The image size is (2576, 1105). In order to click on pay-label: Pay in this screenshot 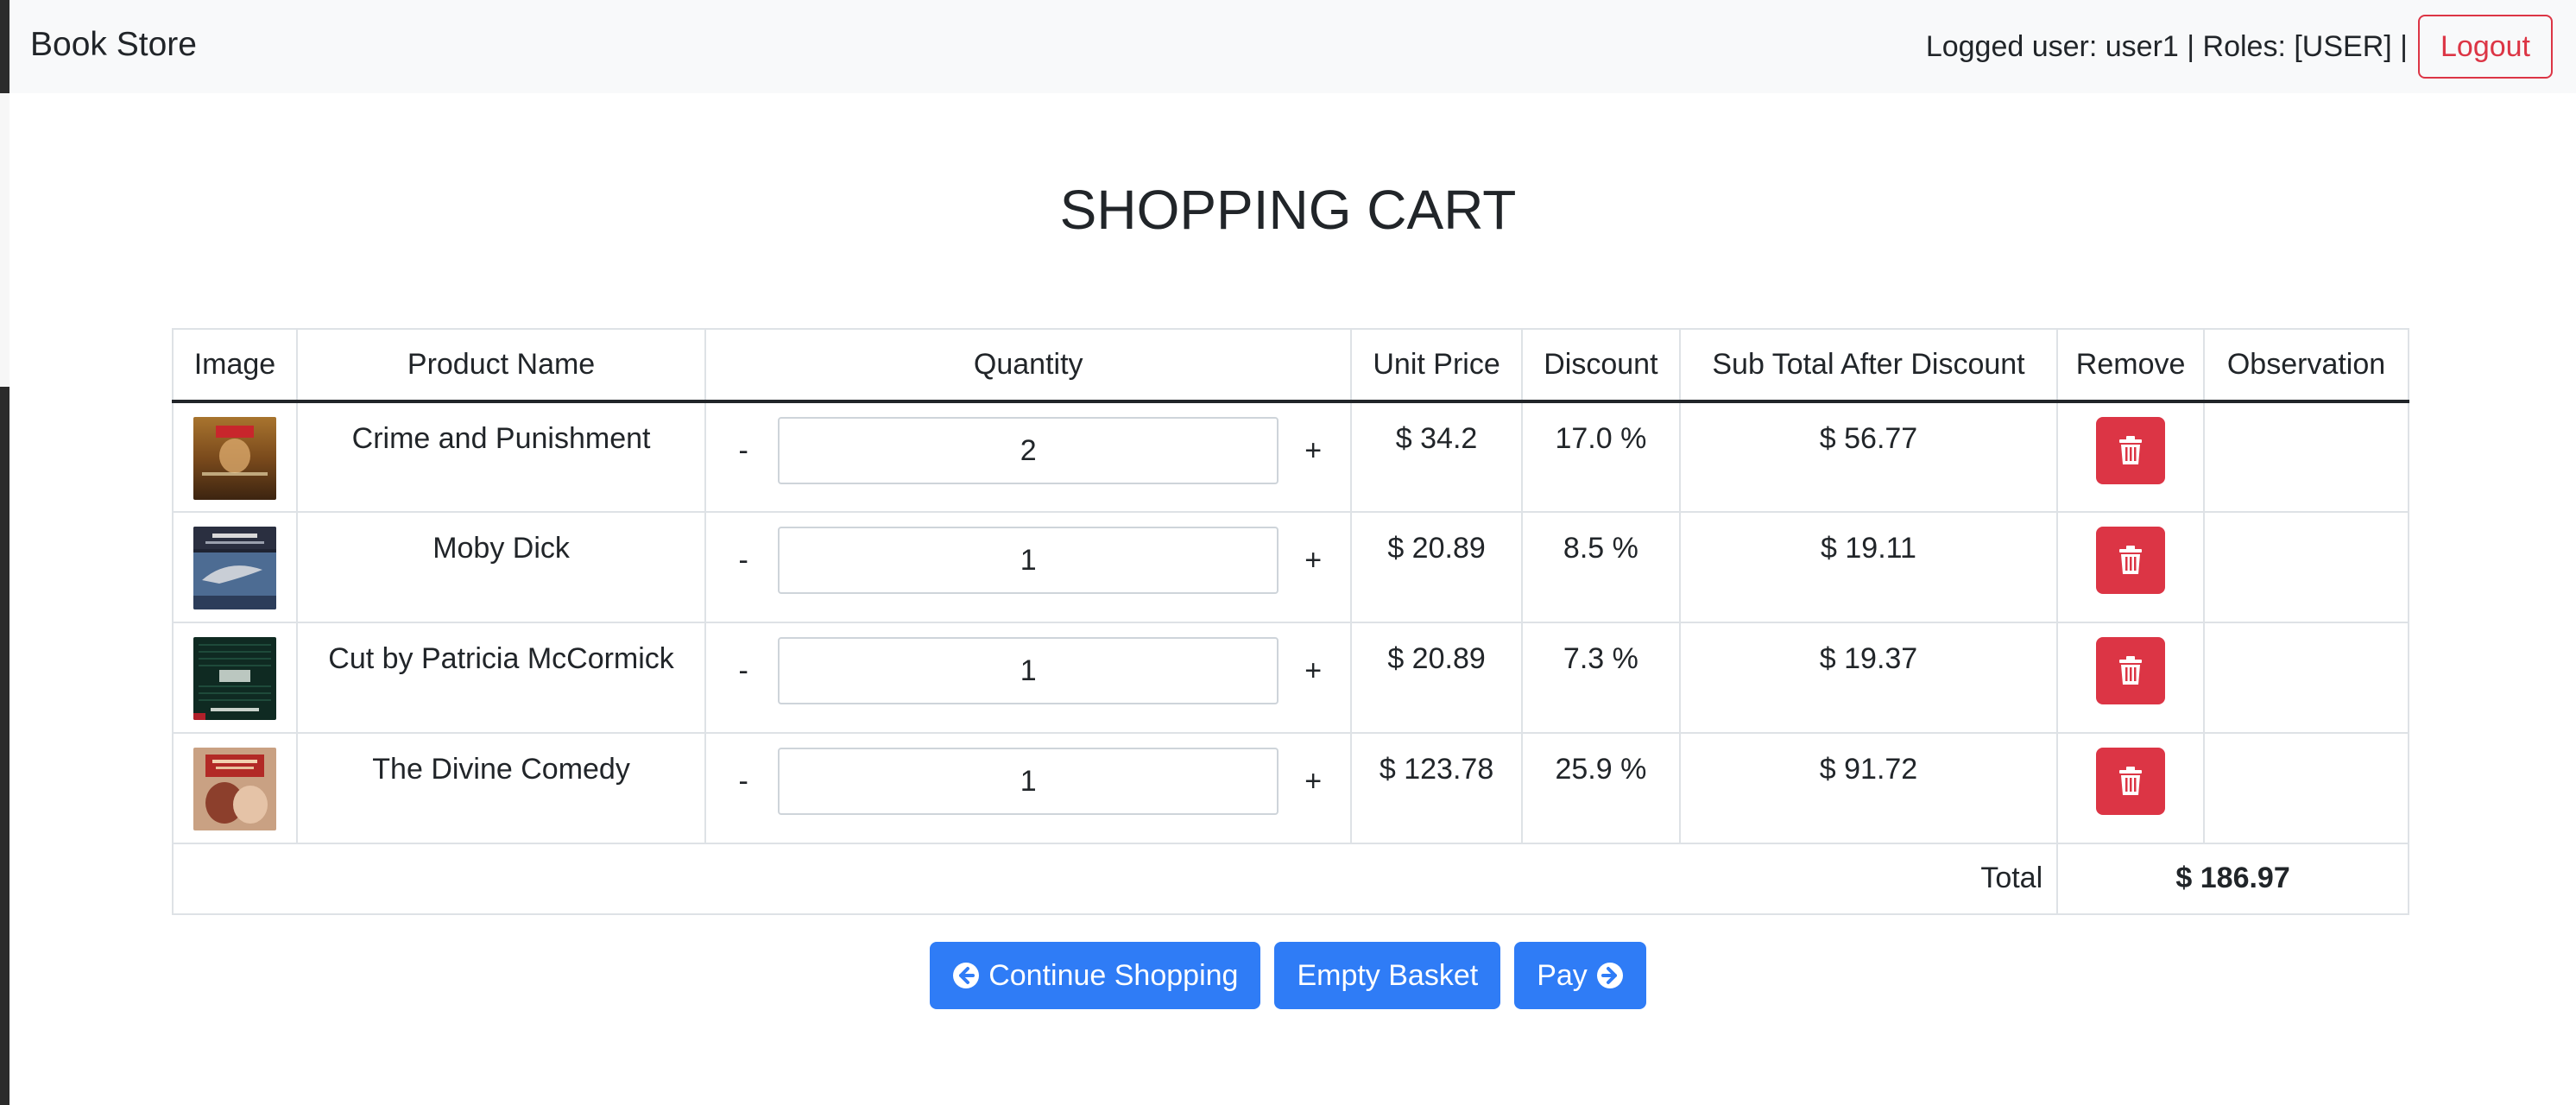, I will do `click(1562, 975)`.